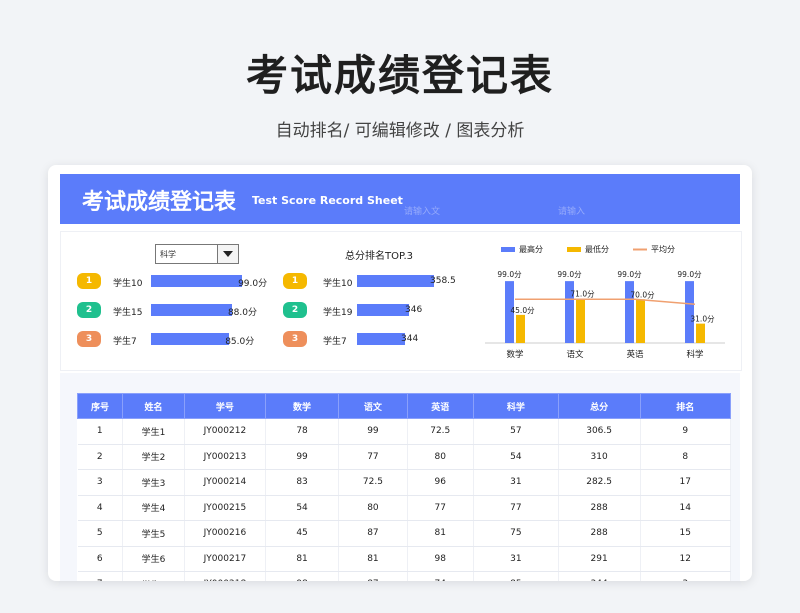 The image size is (800, 613). I want to click on table-cell: 学生6, so click(153, 559).